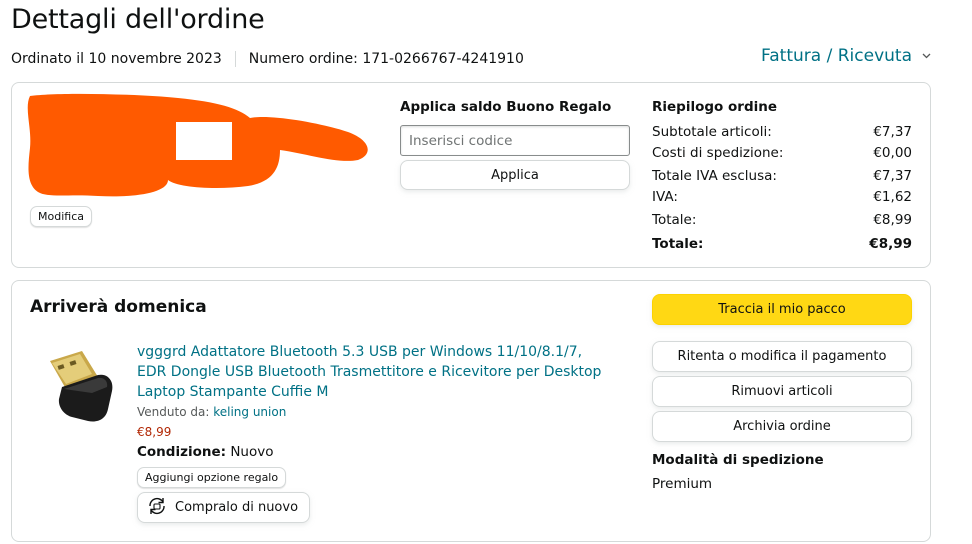  What do you see at coordinates (892, 219) in the screenshot?
I see `summary-value: €8,99` at bounding box center [892, 219].